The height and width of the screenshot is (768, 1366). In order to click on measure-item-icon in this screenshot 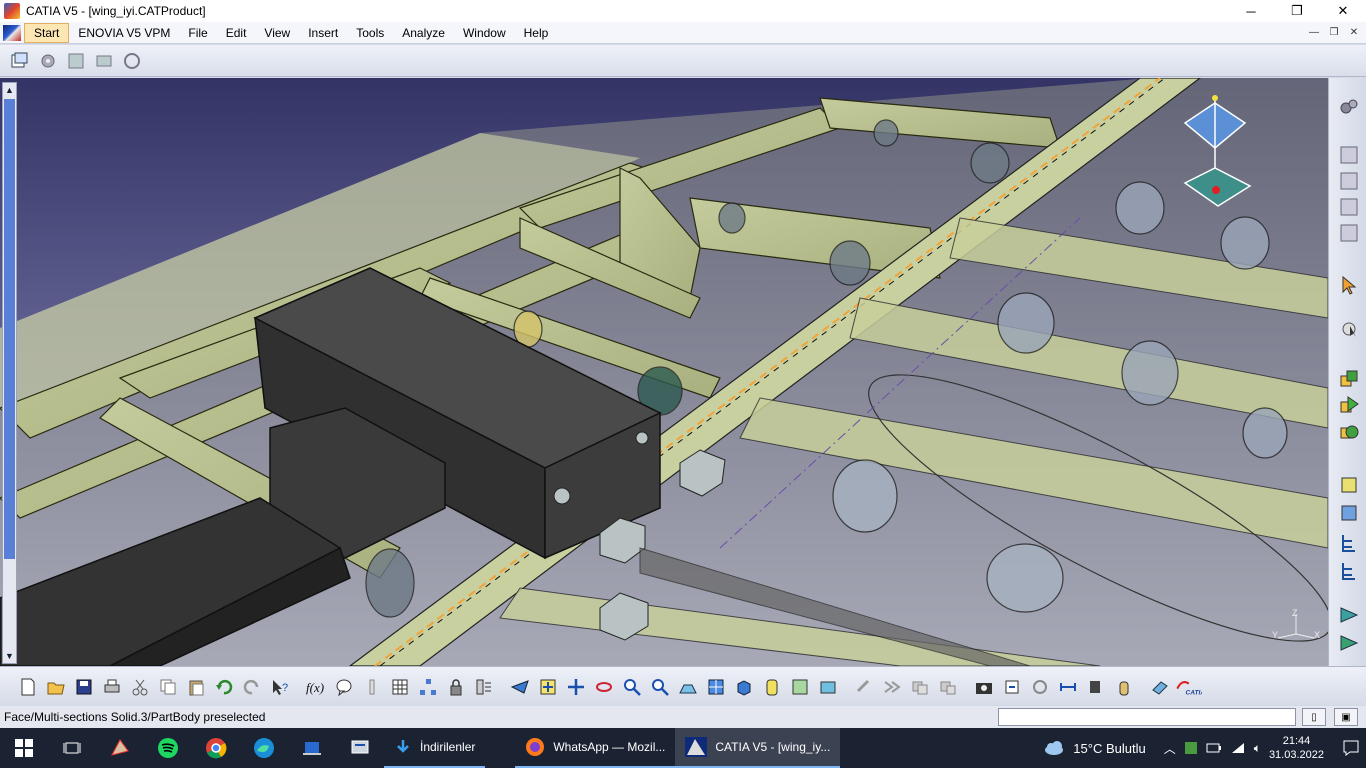, I will do `click(1096, 687)`.